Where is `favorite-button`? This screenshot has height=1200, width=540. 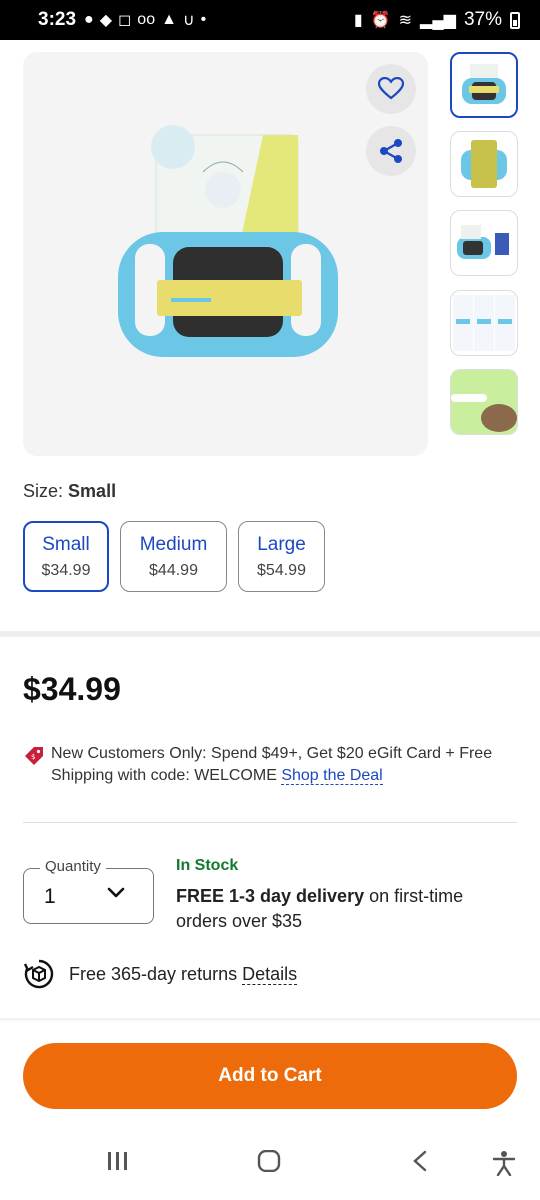 favorite-button is located at coordinates (391, 89).